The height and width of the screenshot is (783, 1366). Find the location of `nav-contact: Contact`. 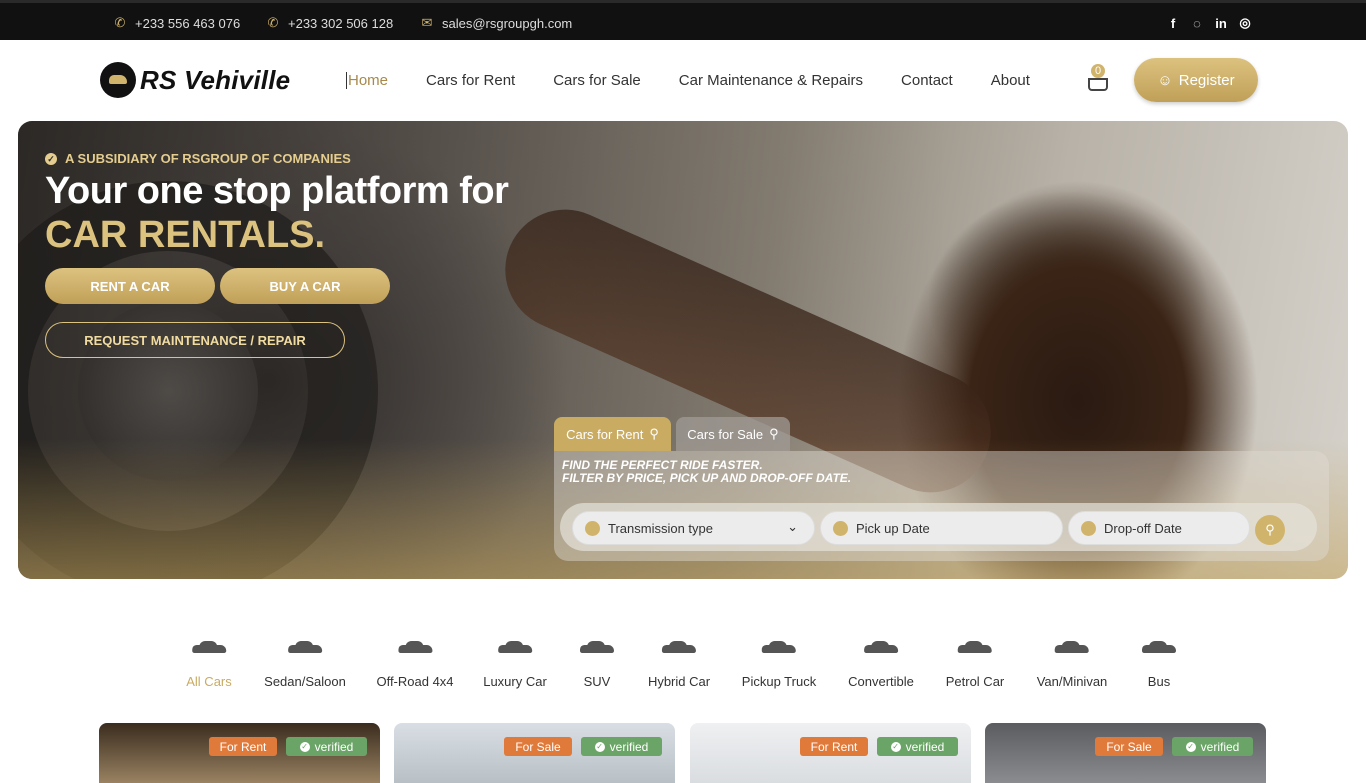

nav-contact: Contact is located at coordinates (927, 80).